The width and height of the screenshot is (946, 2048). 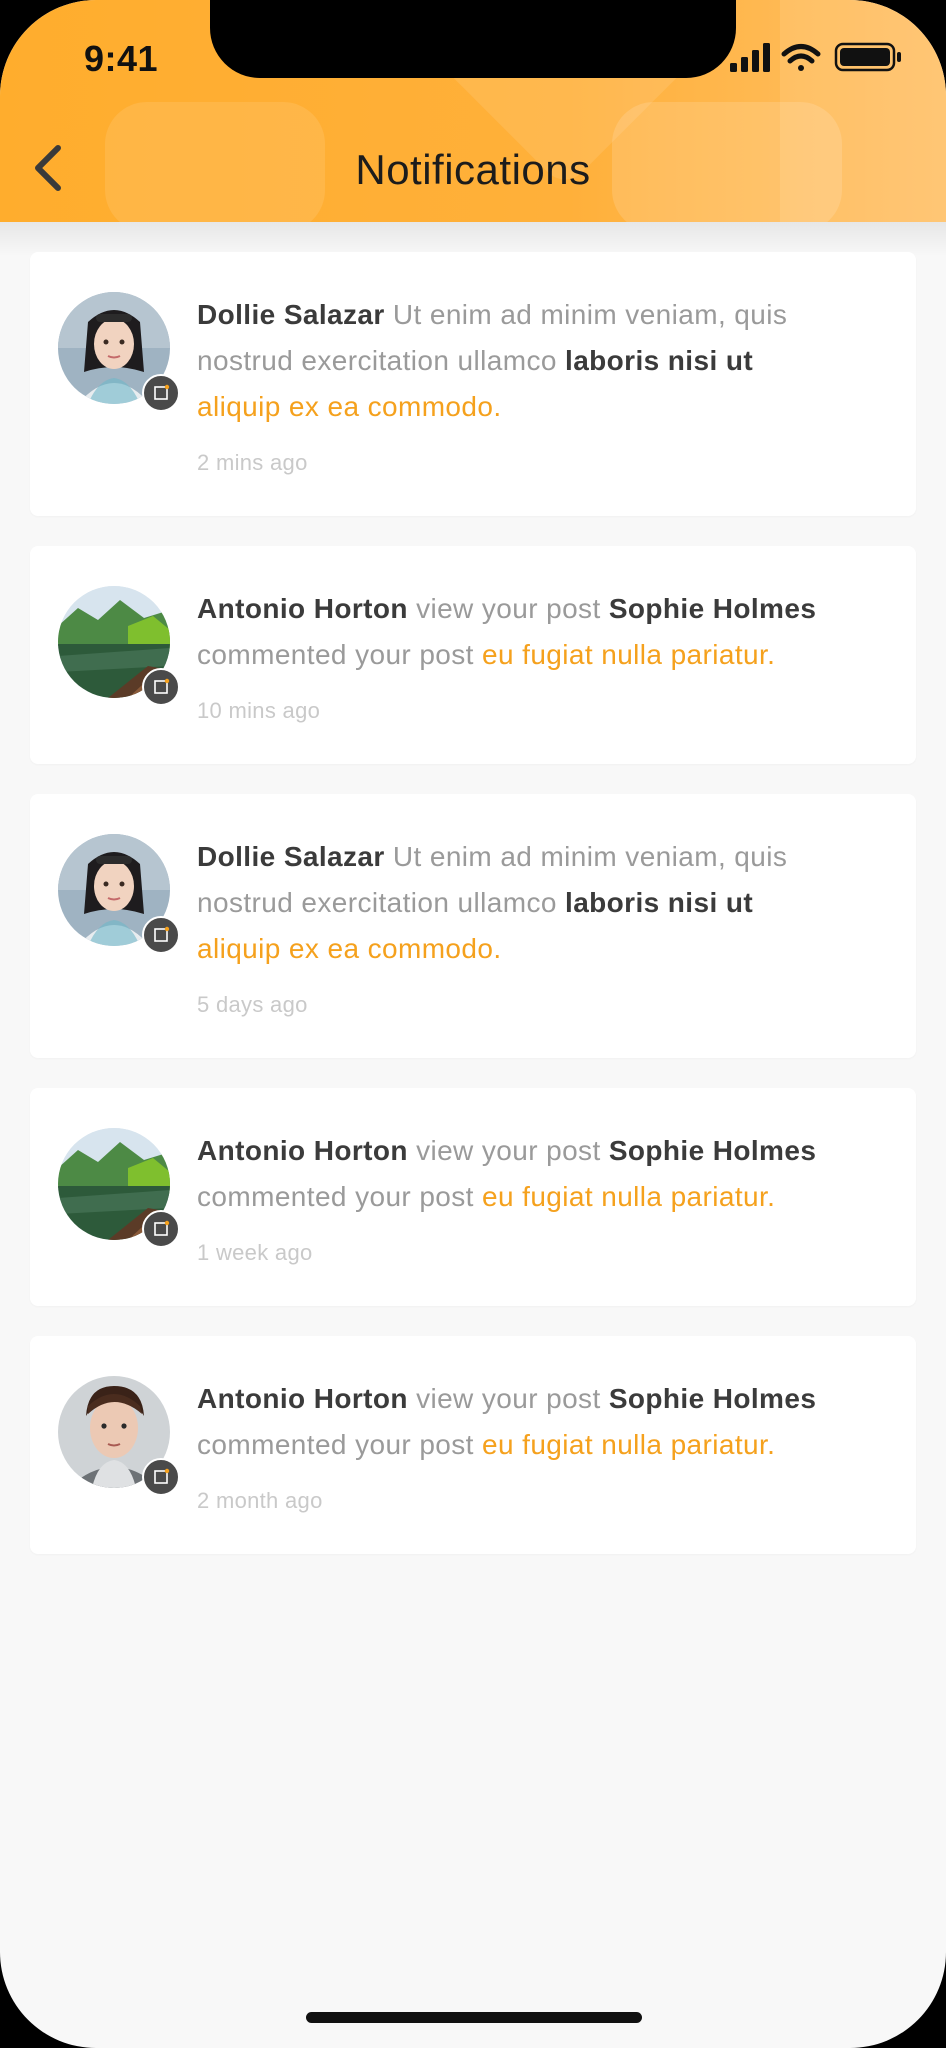 I want to click on device-notch, so click(x=473, y=39).